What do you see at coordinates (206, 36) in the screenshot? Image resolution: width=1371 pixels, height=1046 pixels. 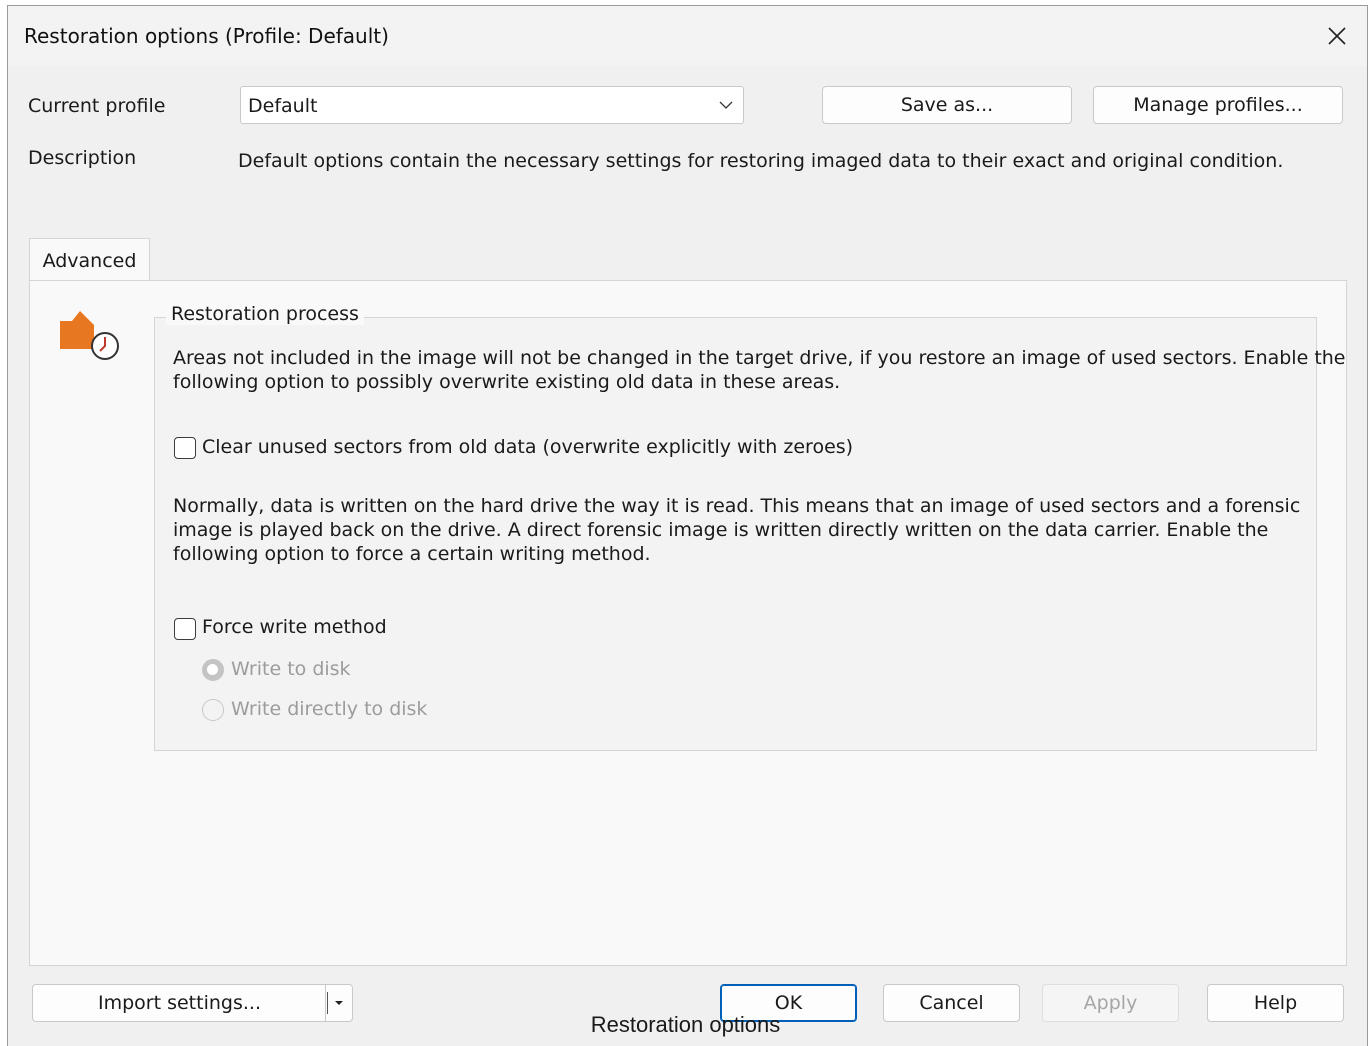 I see `window-title: Restoration options (Profile: Default)` at bounding box center [206, 36].